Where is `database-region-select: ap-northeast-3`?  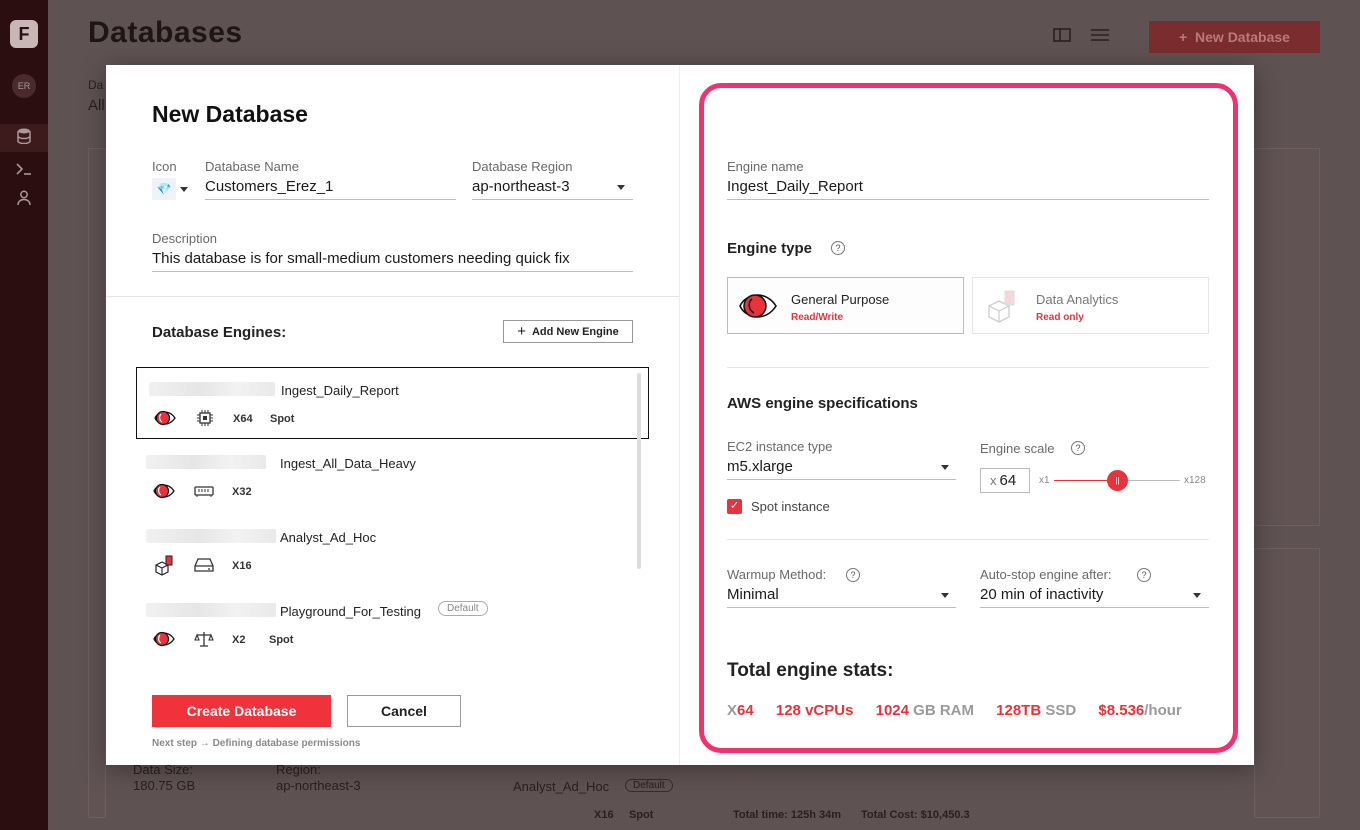 database-region-select: ap-northeast-3 is located at coordinates (521, 186).